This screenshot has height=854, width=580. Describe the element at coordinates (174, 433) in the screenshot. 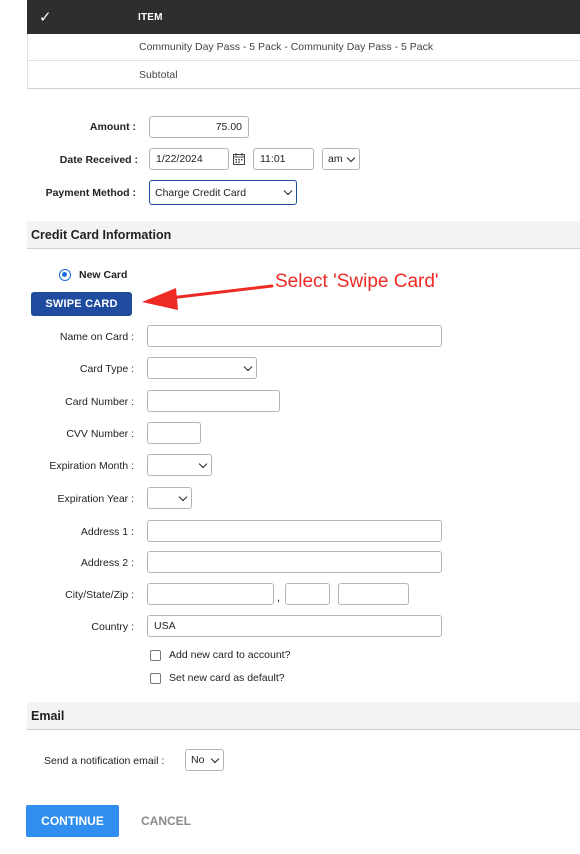

I see `cvv-input` at that location.